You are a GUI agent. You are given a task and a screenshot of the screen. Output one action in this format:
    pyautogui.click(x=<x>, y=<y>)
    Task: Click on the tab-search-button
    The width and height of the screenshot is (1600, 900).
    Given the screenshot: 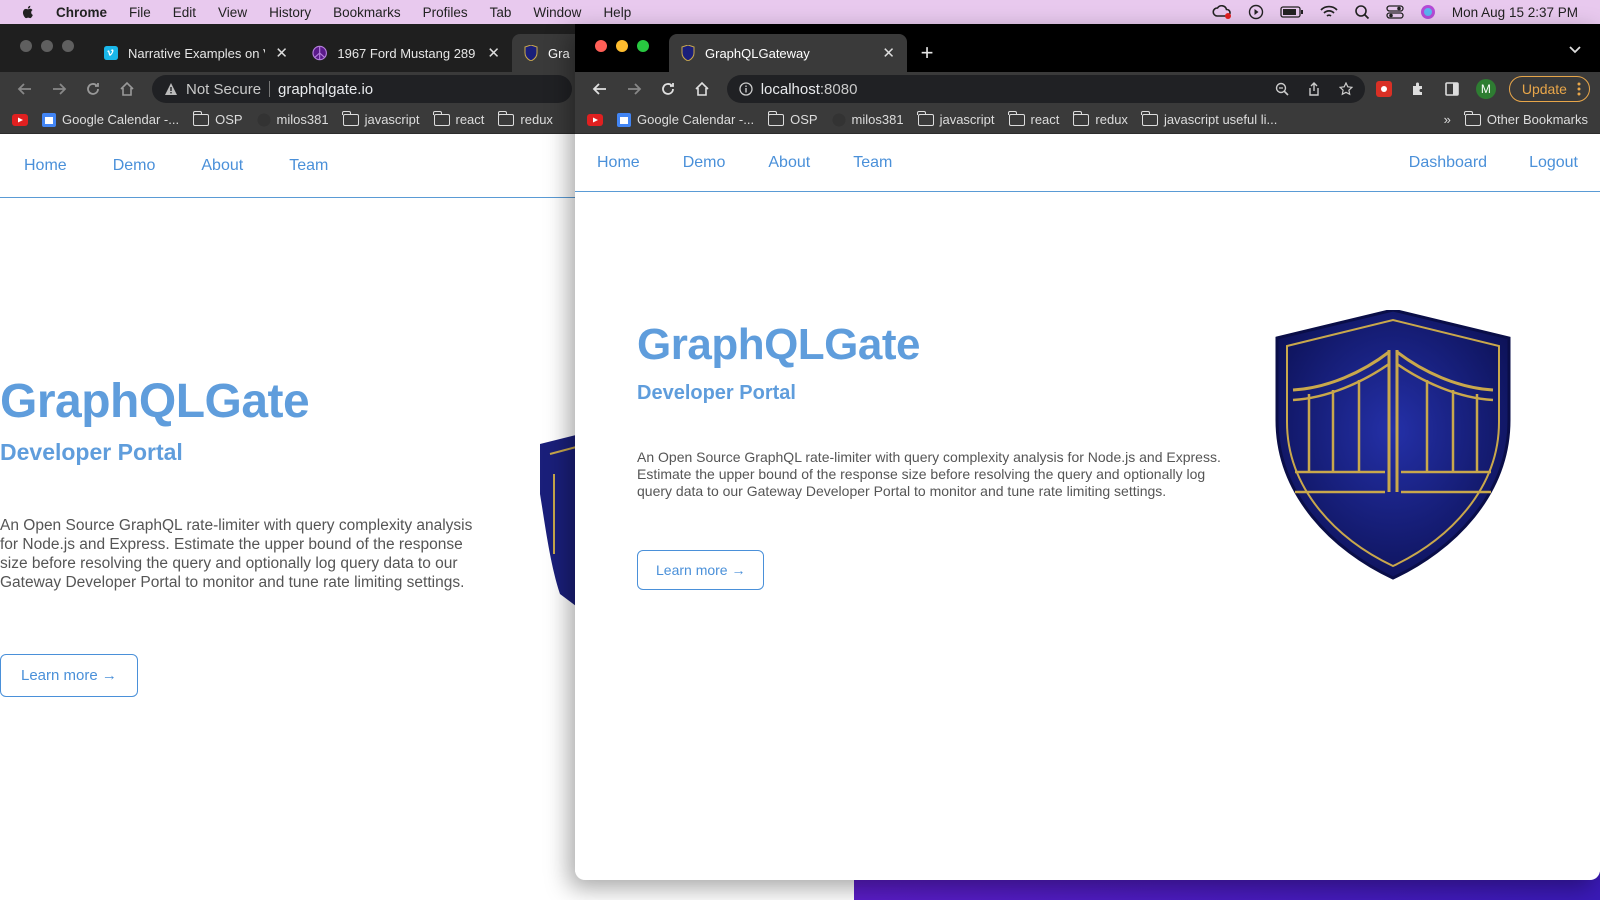 What is the action you would take?
    pyautogui.click(x=1584, y=57)
    